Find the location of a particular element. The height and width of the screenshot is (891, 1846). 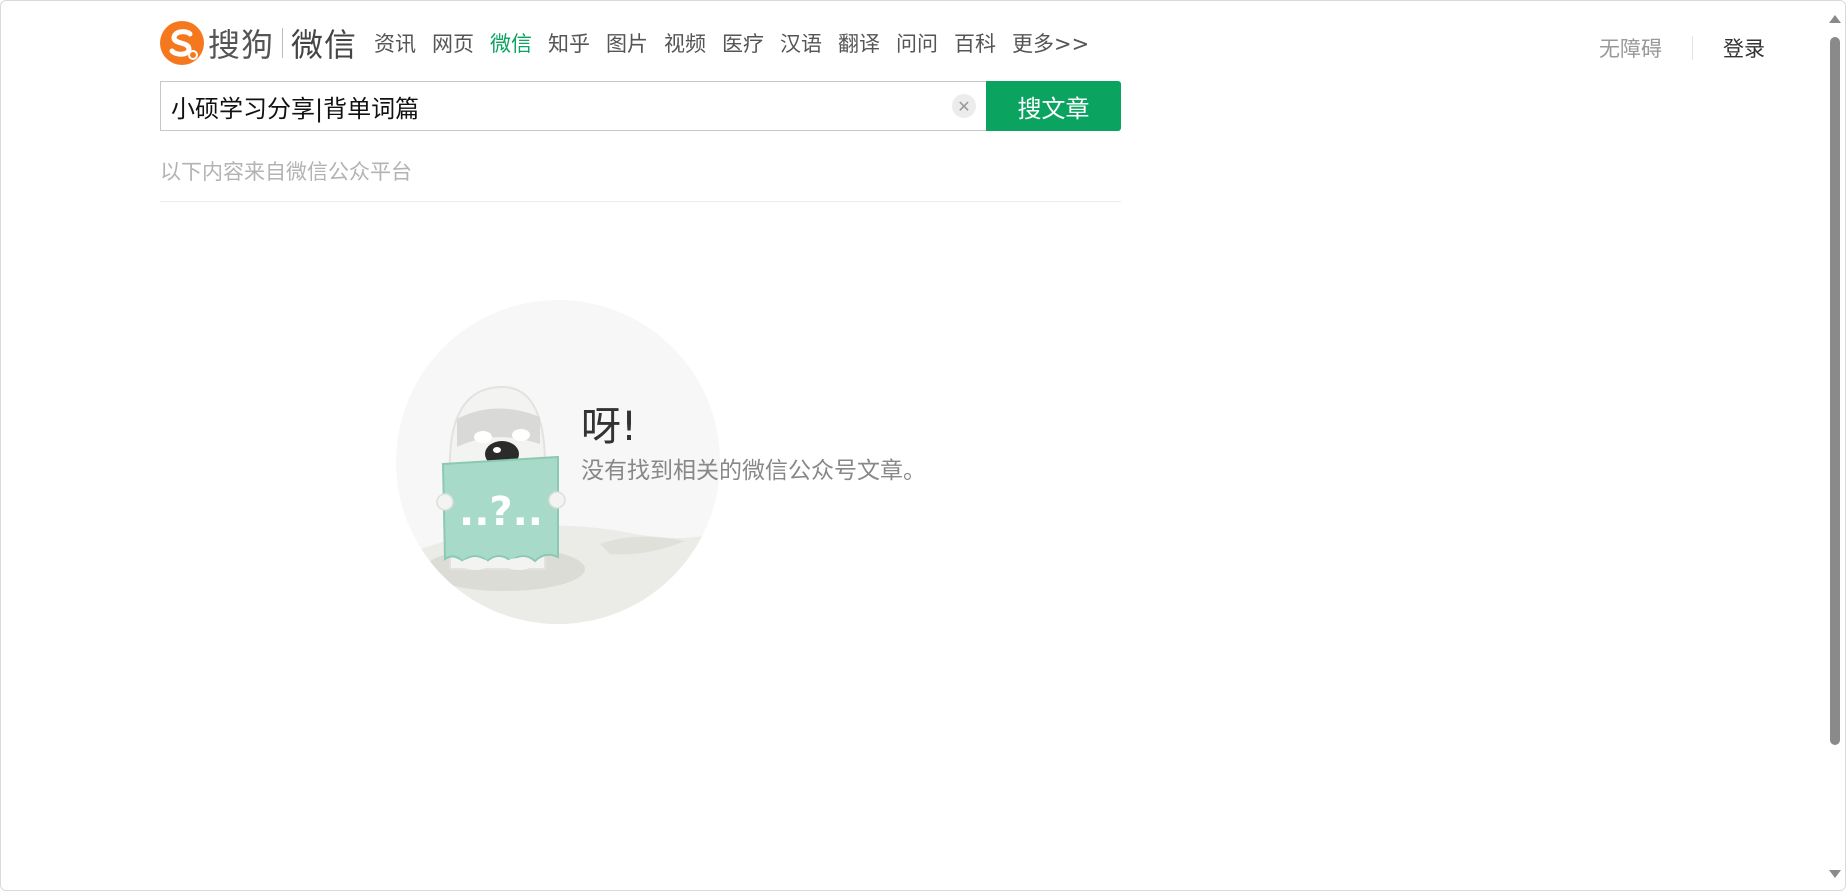

mascot-right-foot is located at coordinates (519, 564).